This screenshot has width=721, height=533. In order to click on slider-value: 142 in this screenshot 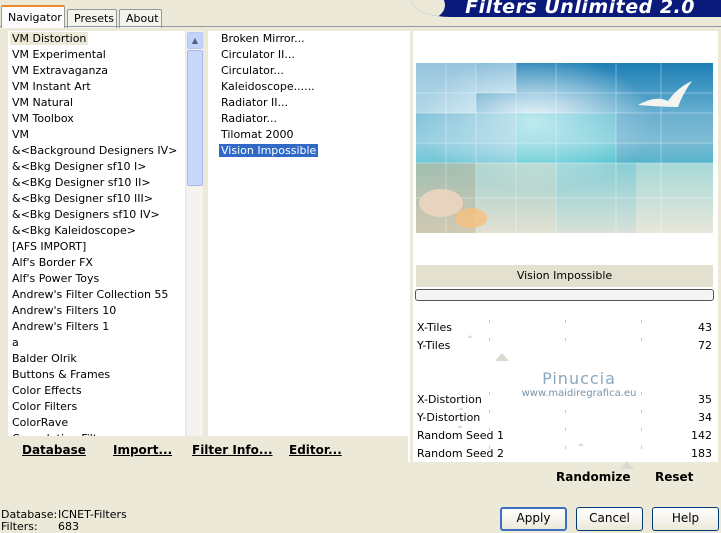, I will do `click(701, 435)`.